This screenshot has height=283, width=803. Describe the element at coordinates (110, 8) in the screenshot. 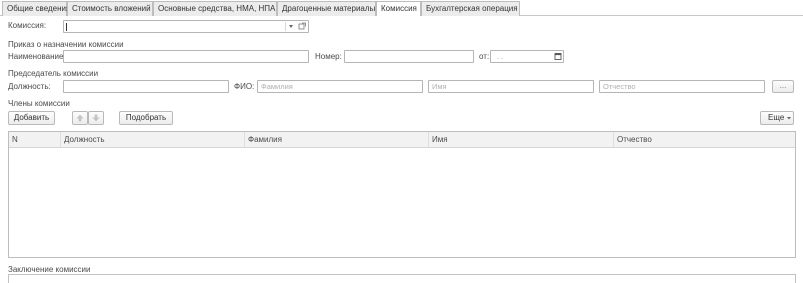

I see `tab-investment-cost: Стоимость вложений` at that location.